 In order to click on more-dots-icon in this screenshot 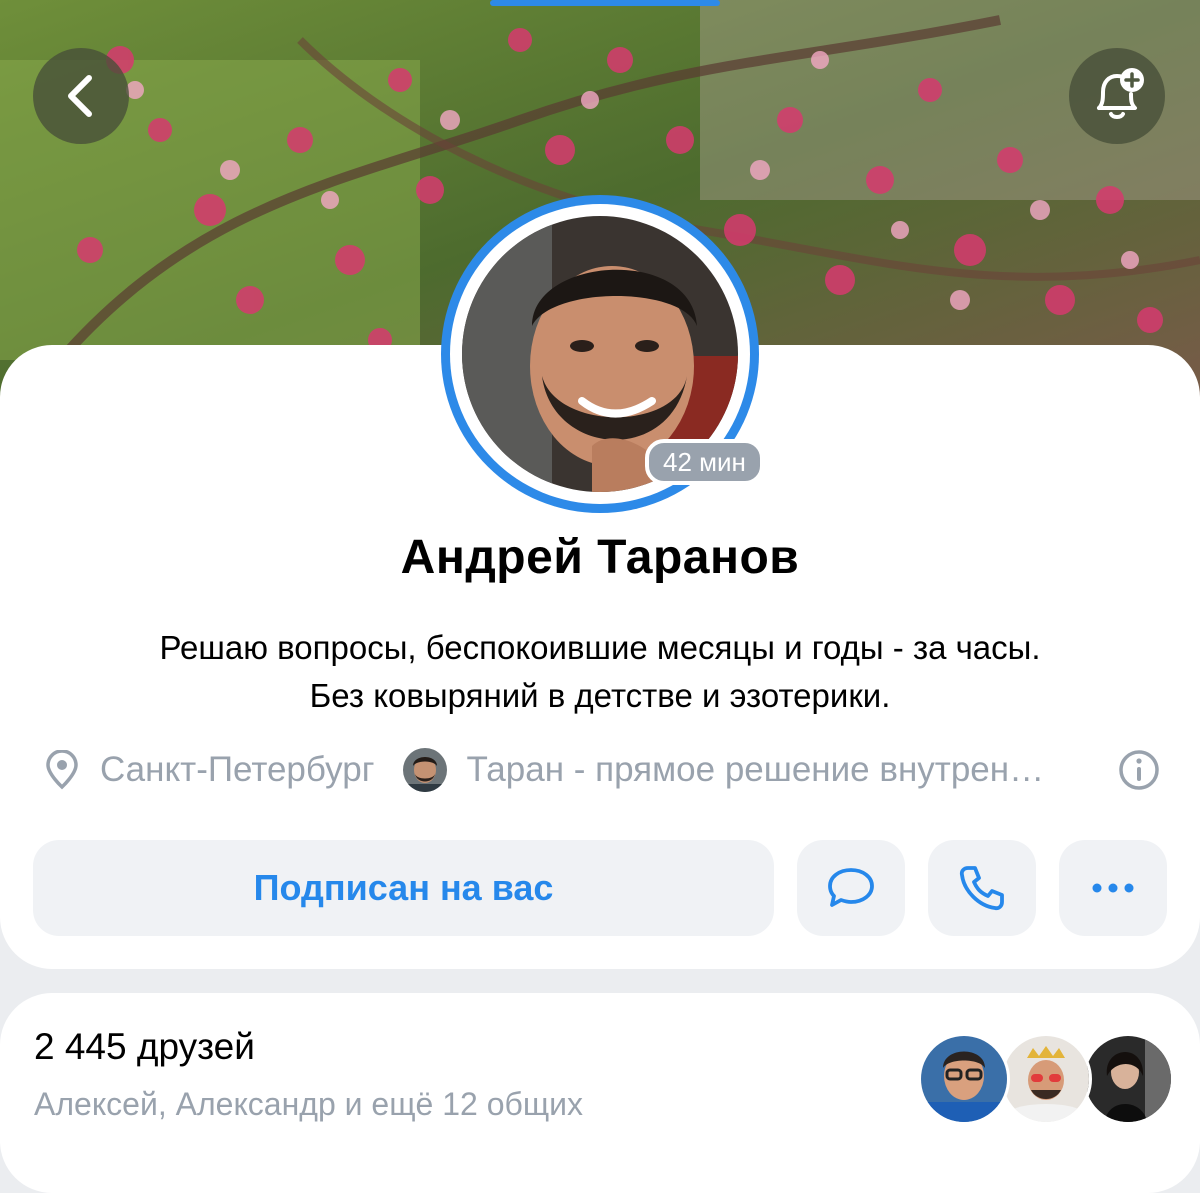, I will do `click(1113, 888)`.